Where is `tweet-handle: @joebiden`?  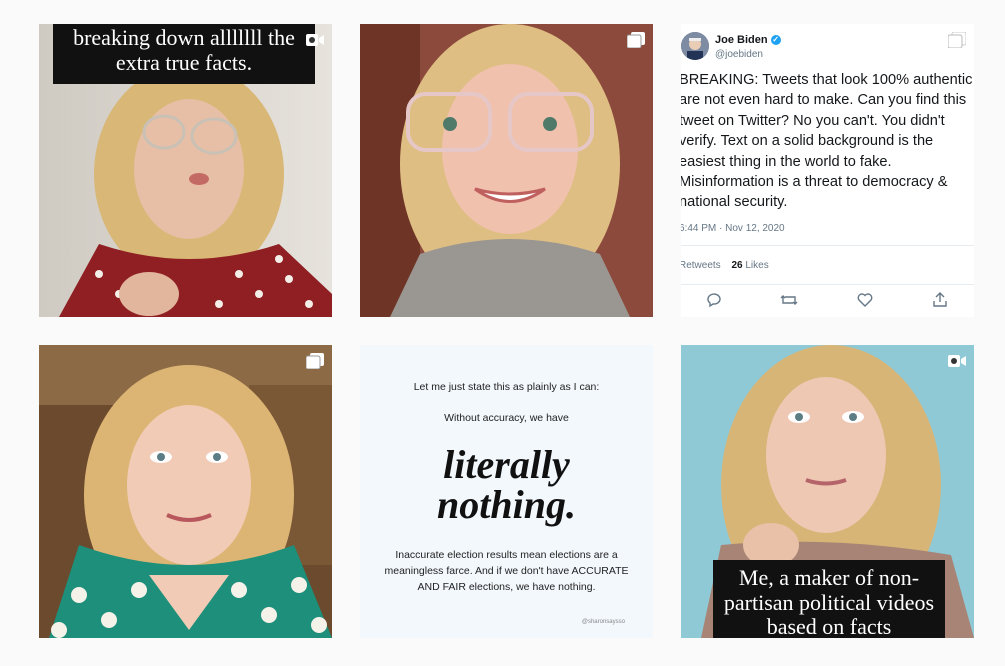
tweet-handle: @joebiden is located at coordinates (739, 54).